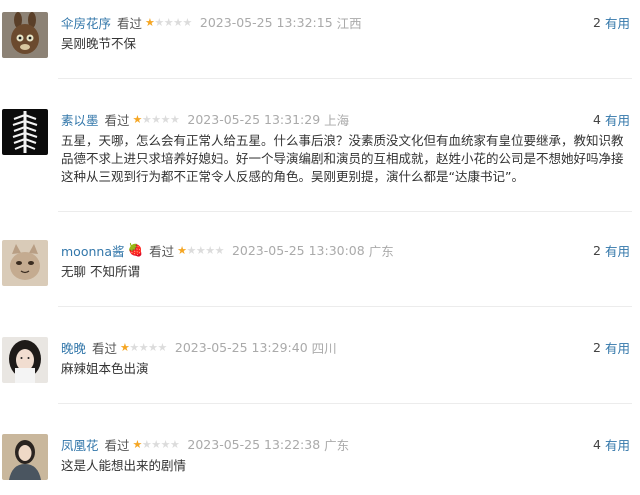  Describe the element at coordinates (254, 444) in the screenshot. I see `comment-time: 2023-05-25 13:22:38` at that location.